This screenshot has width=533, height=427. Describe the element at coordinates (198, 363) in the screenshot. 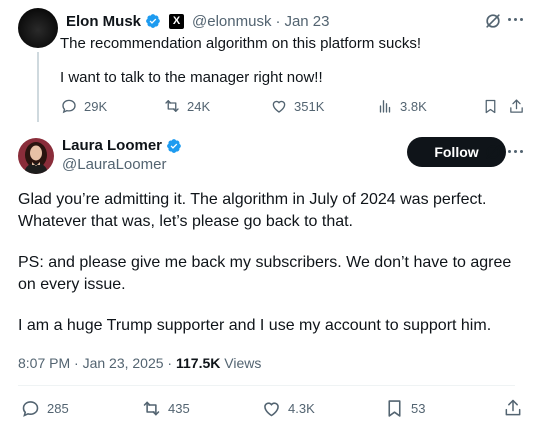

I see `view-count: 117.5K` at that location.